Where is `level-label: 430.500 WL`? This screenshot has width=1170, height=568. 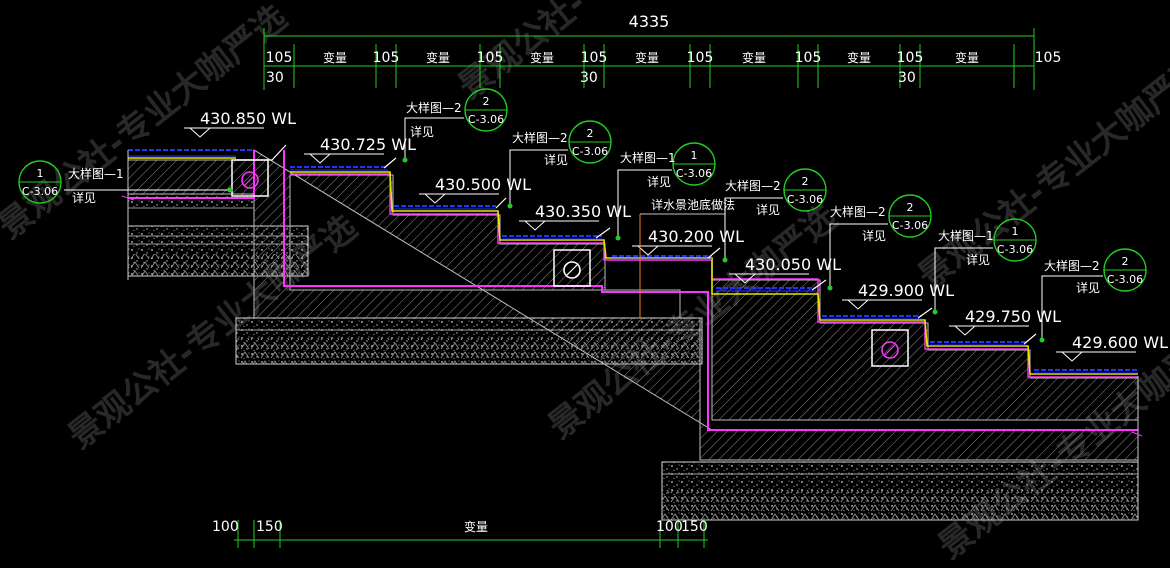
level-label: 430.500 WL is located at coordinates (483, 184).